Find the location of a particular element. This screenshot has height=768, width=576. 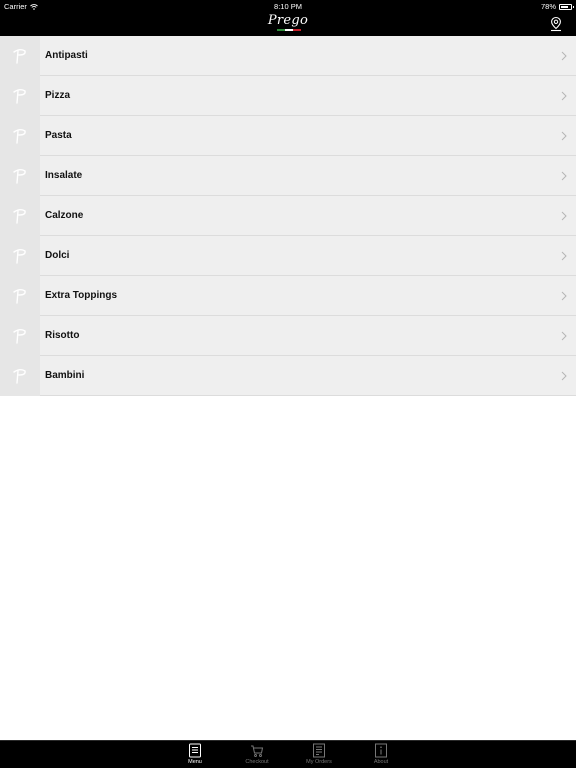

location-pin-icon is located at coordinates (556, 24).